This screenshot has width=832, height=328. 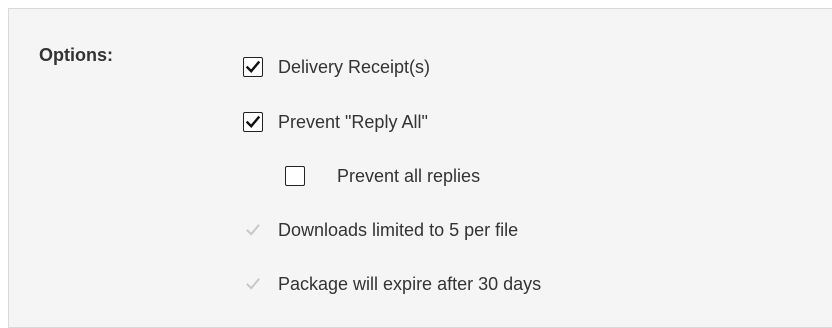 I want to click on prevent-reply-all-checkbox, so click(x=253, y=122).